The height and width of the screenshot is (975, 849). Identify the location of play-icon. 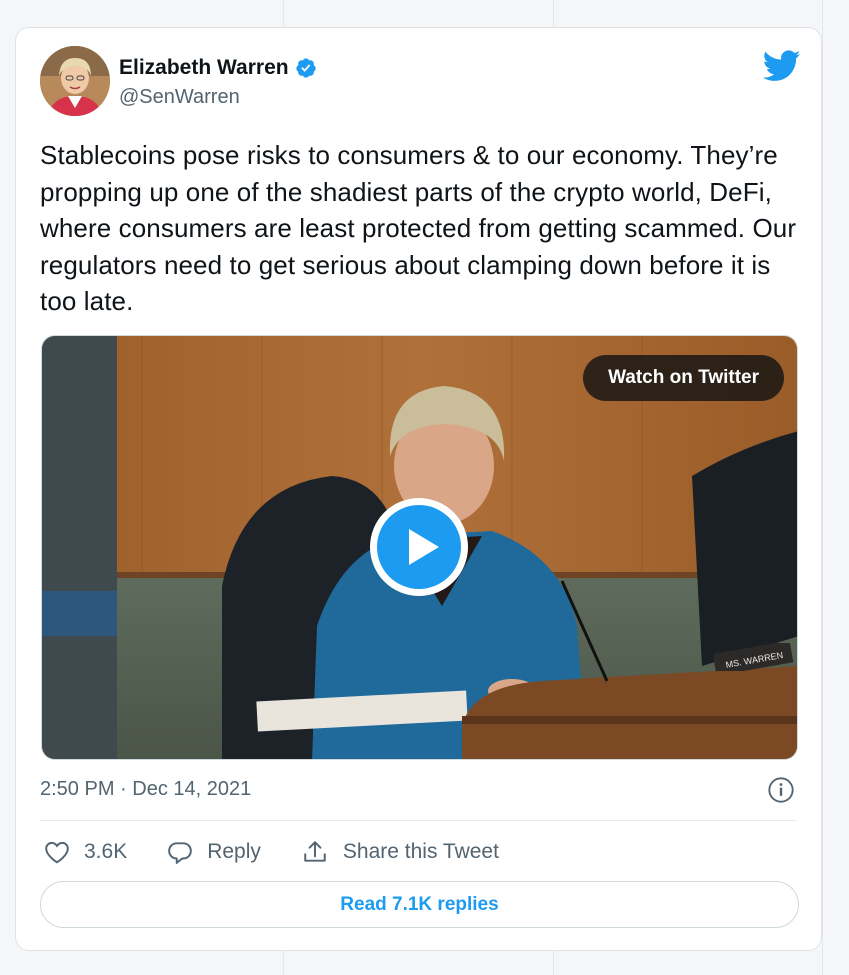
(419, 547).